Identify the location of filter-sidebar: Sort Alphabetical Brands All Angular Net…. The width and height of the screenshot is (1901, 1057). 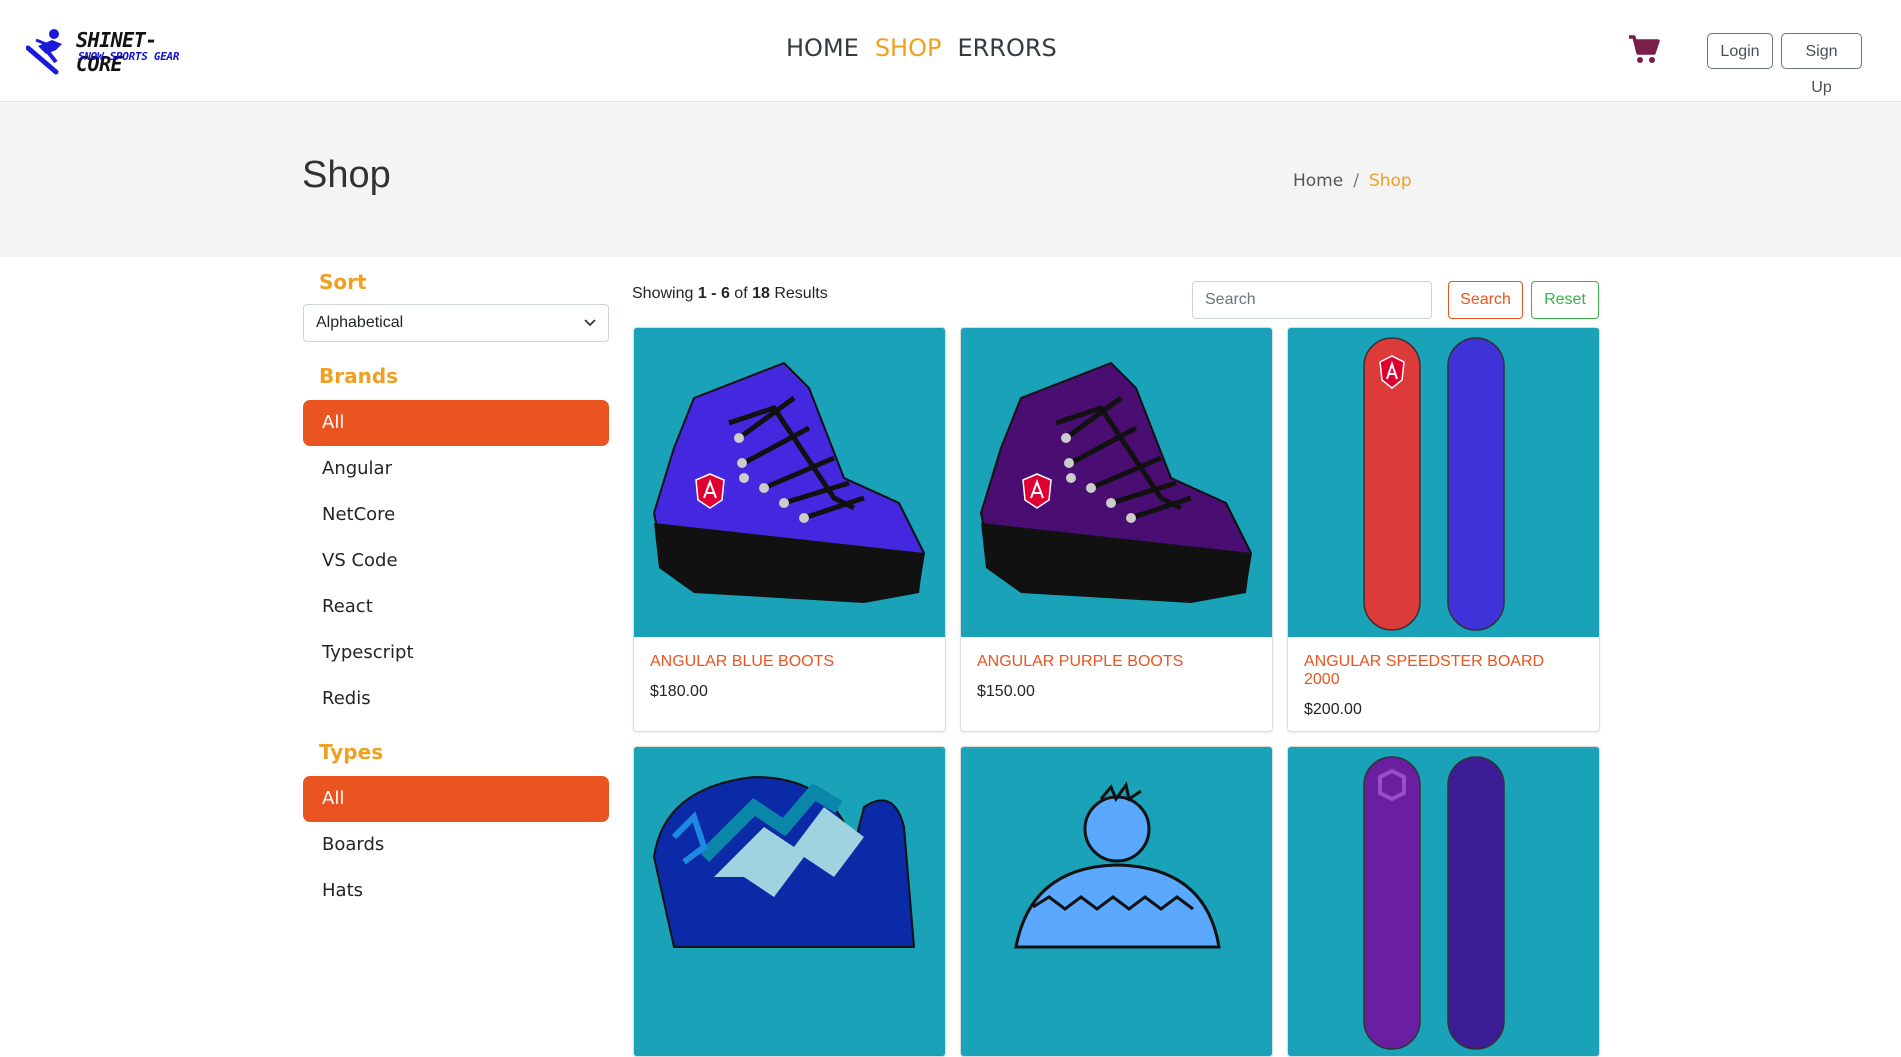
(456, 592).